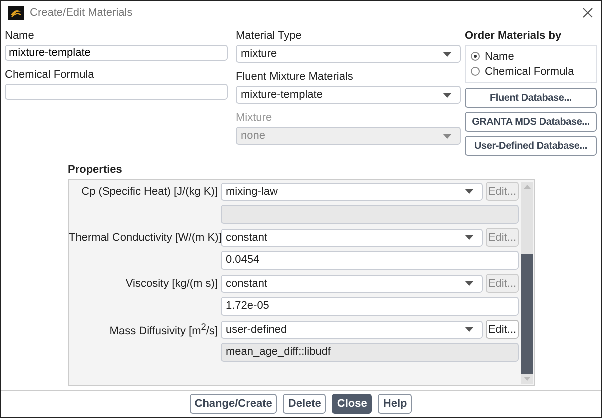 The height and width of the screenshot is (418, 602). What do you see at coordinates (352, 404) in the screenshot?
I see `dialog-button: Close` at bounding box center [352, 404].